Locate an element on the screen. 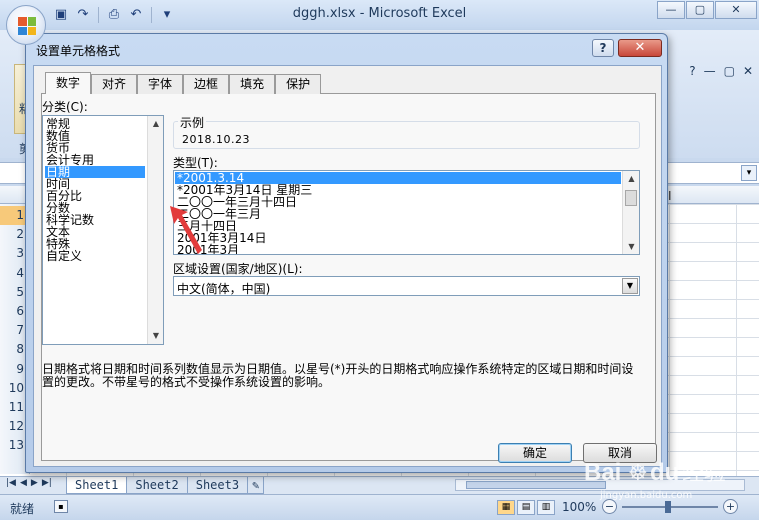  insert-sheet-icon: ✎ is located at coordinates (256, 485).